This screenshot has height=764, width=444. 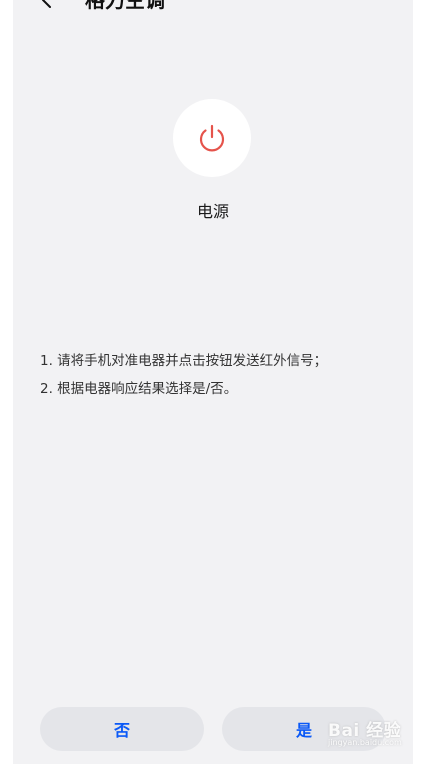 I want to click on back-button, so click(x=47, y=6).